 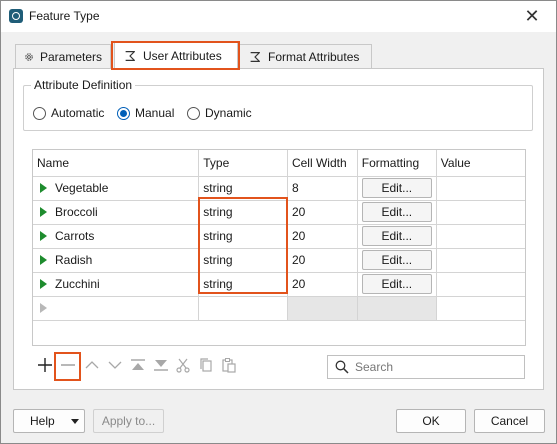 I want to click on tab-user-attributes: User Attributes, so click(x=176, y=55).